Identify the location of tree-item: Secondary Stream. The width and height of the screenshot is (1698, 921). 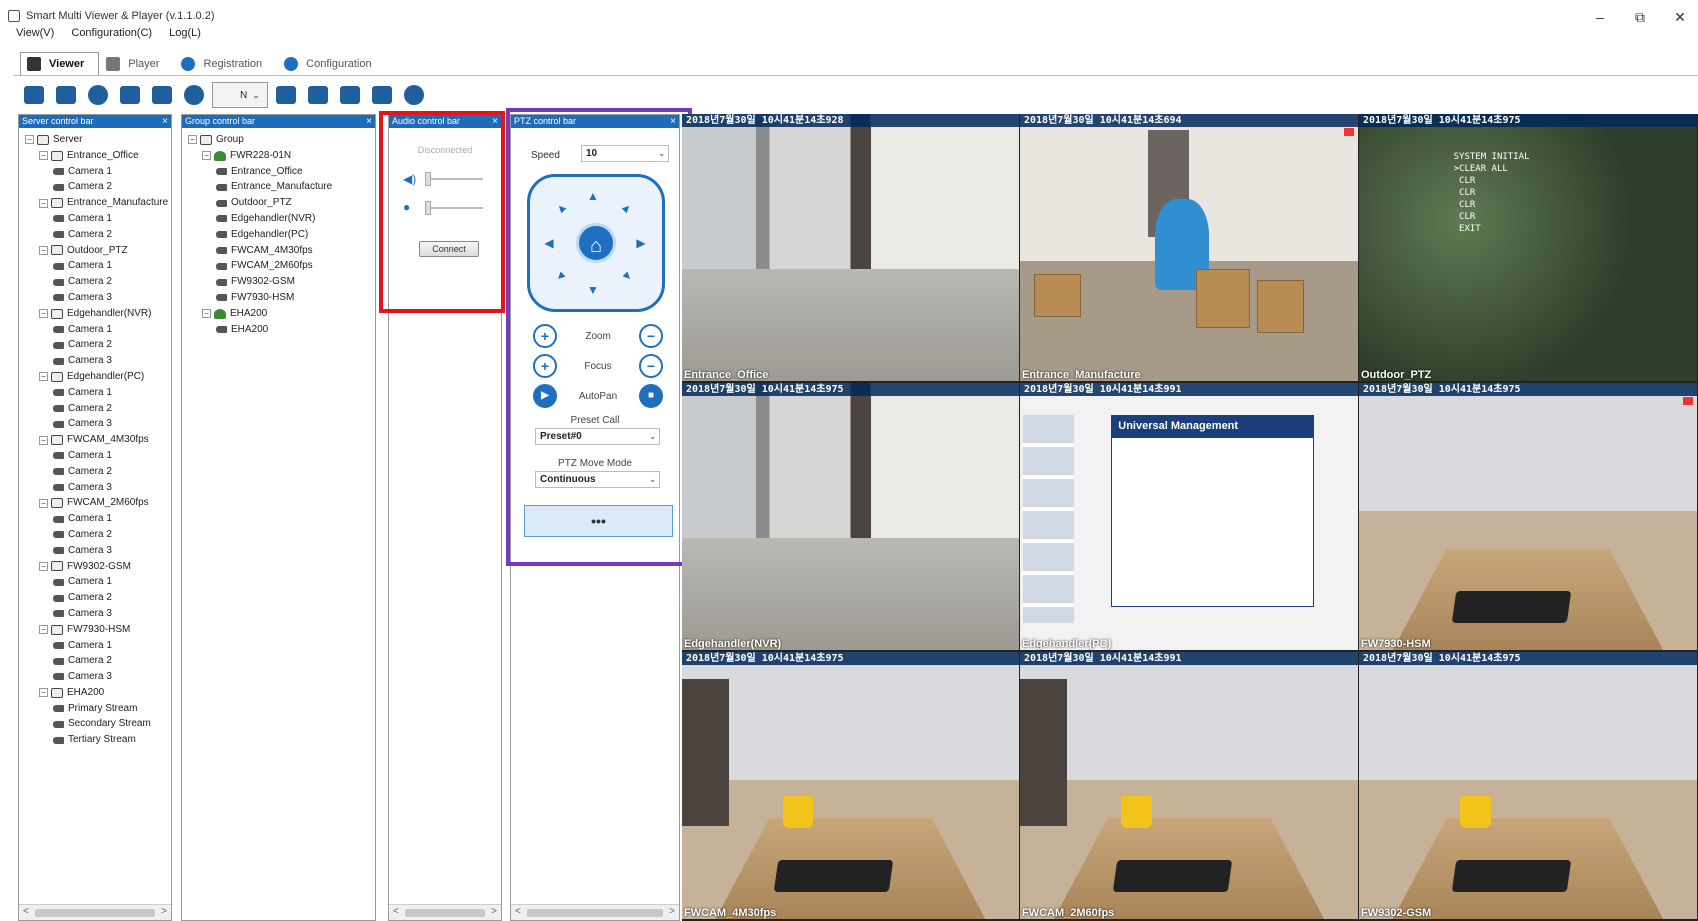
(98, 724).